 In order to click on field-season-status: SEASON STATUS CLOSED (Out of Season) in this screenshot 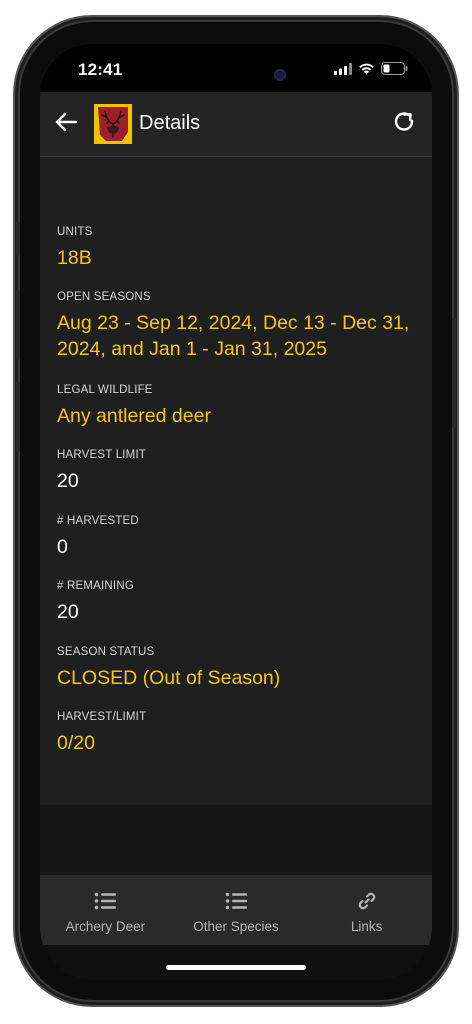, I will do `click(237, 668)`.